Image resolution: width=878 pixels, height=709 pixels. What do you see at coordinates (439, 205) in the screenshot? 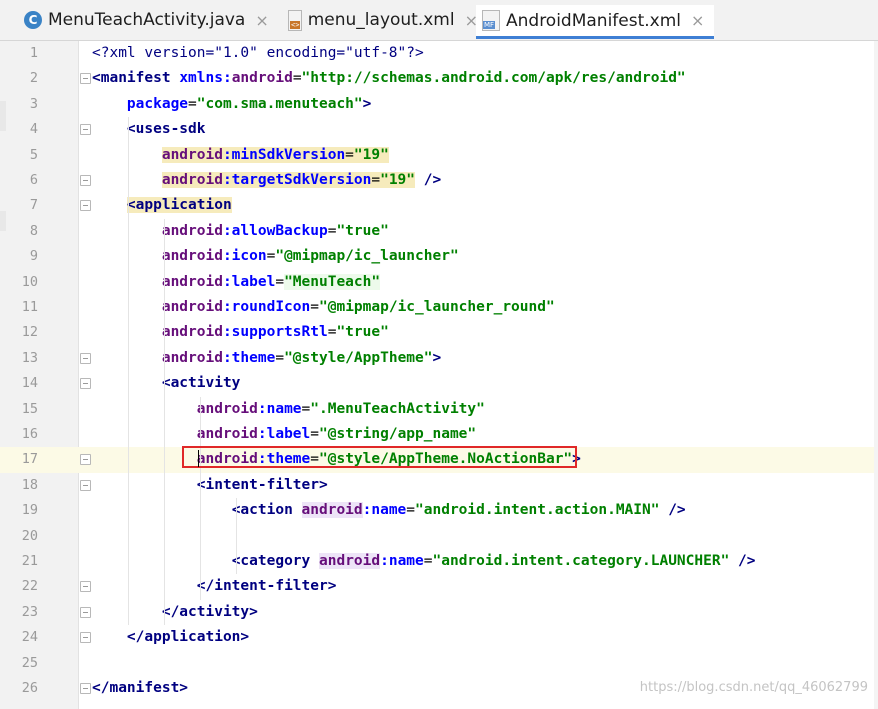
I see `code-line: 7 <application` at bounding box center [439, 205].